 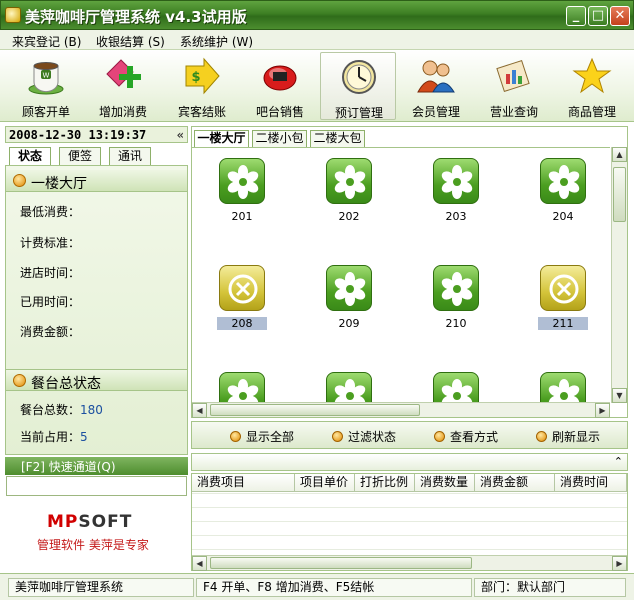 I want to click on room-tile: 208, so click(x=242, y=297).